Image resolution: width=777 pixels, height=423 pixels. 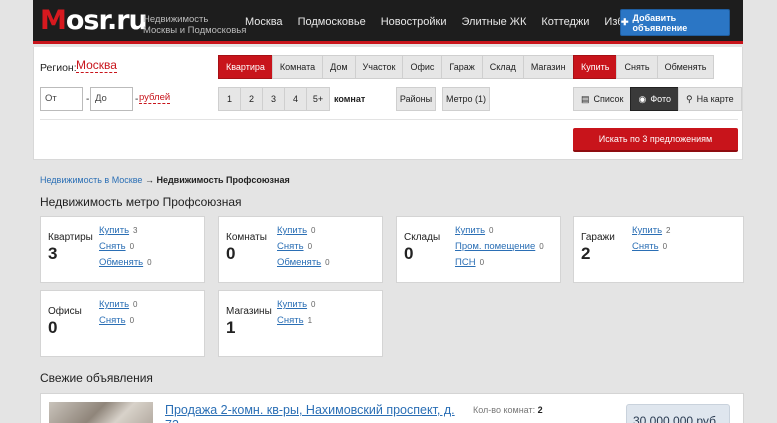 I want to click on currency-selector: рублей, so click(x=155, y=98).